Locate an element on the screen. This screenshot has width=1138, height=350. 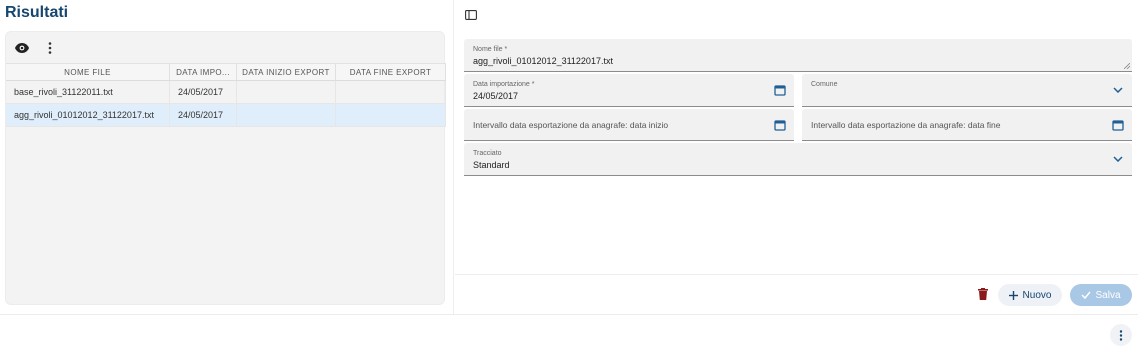
eye-icon is located at coordinates (22, 48).